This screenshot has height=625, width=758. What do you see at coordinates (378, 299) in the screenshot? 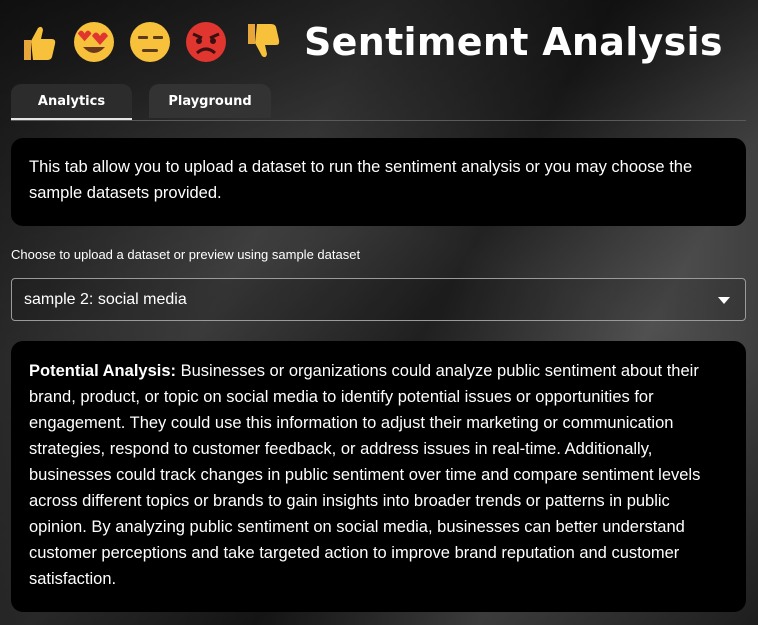
I see `dataset-select: sample 2: social media` at bounding box center [378, 299].